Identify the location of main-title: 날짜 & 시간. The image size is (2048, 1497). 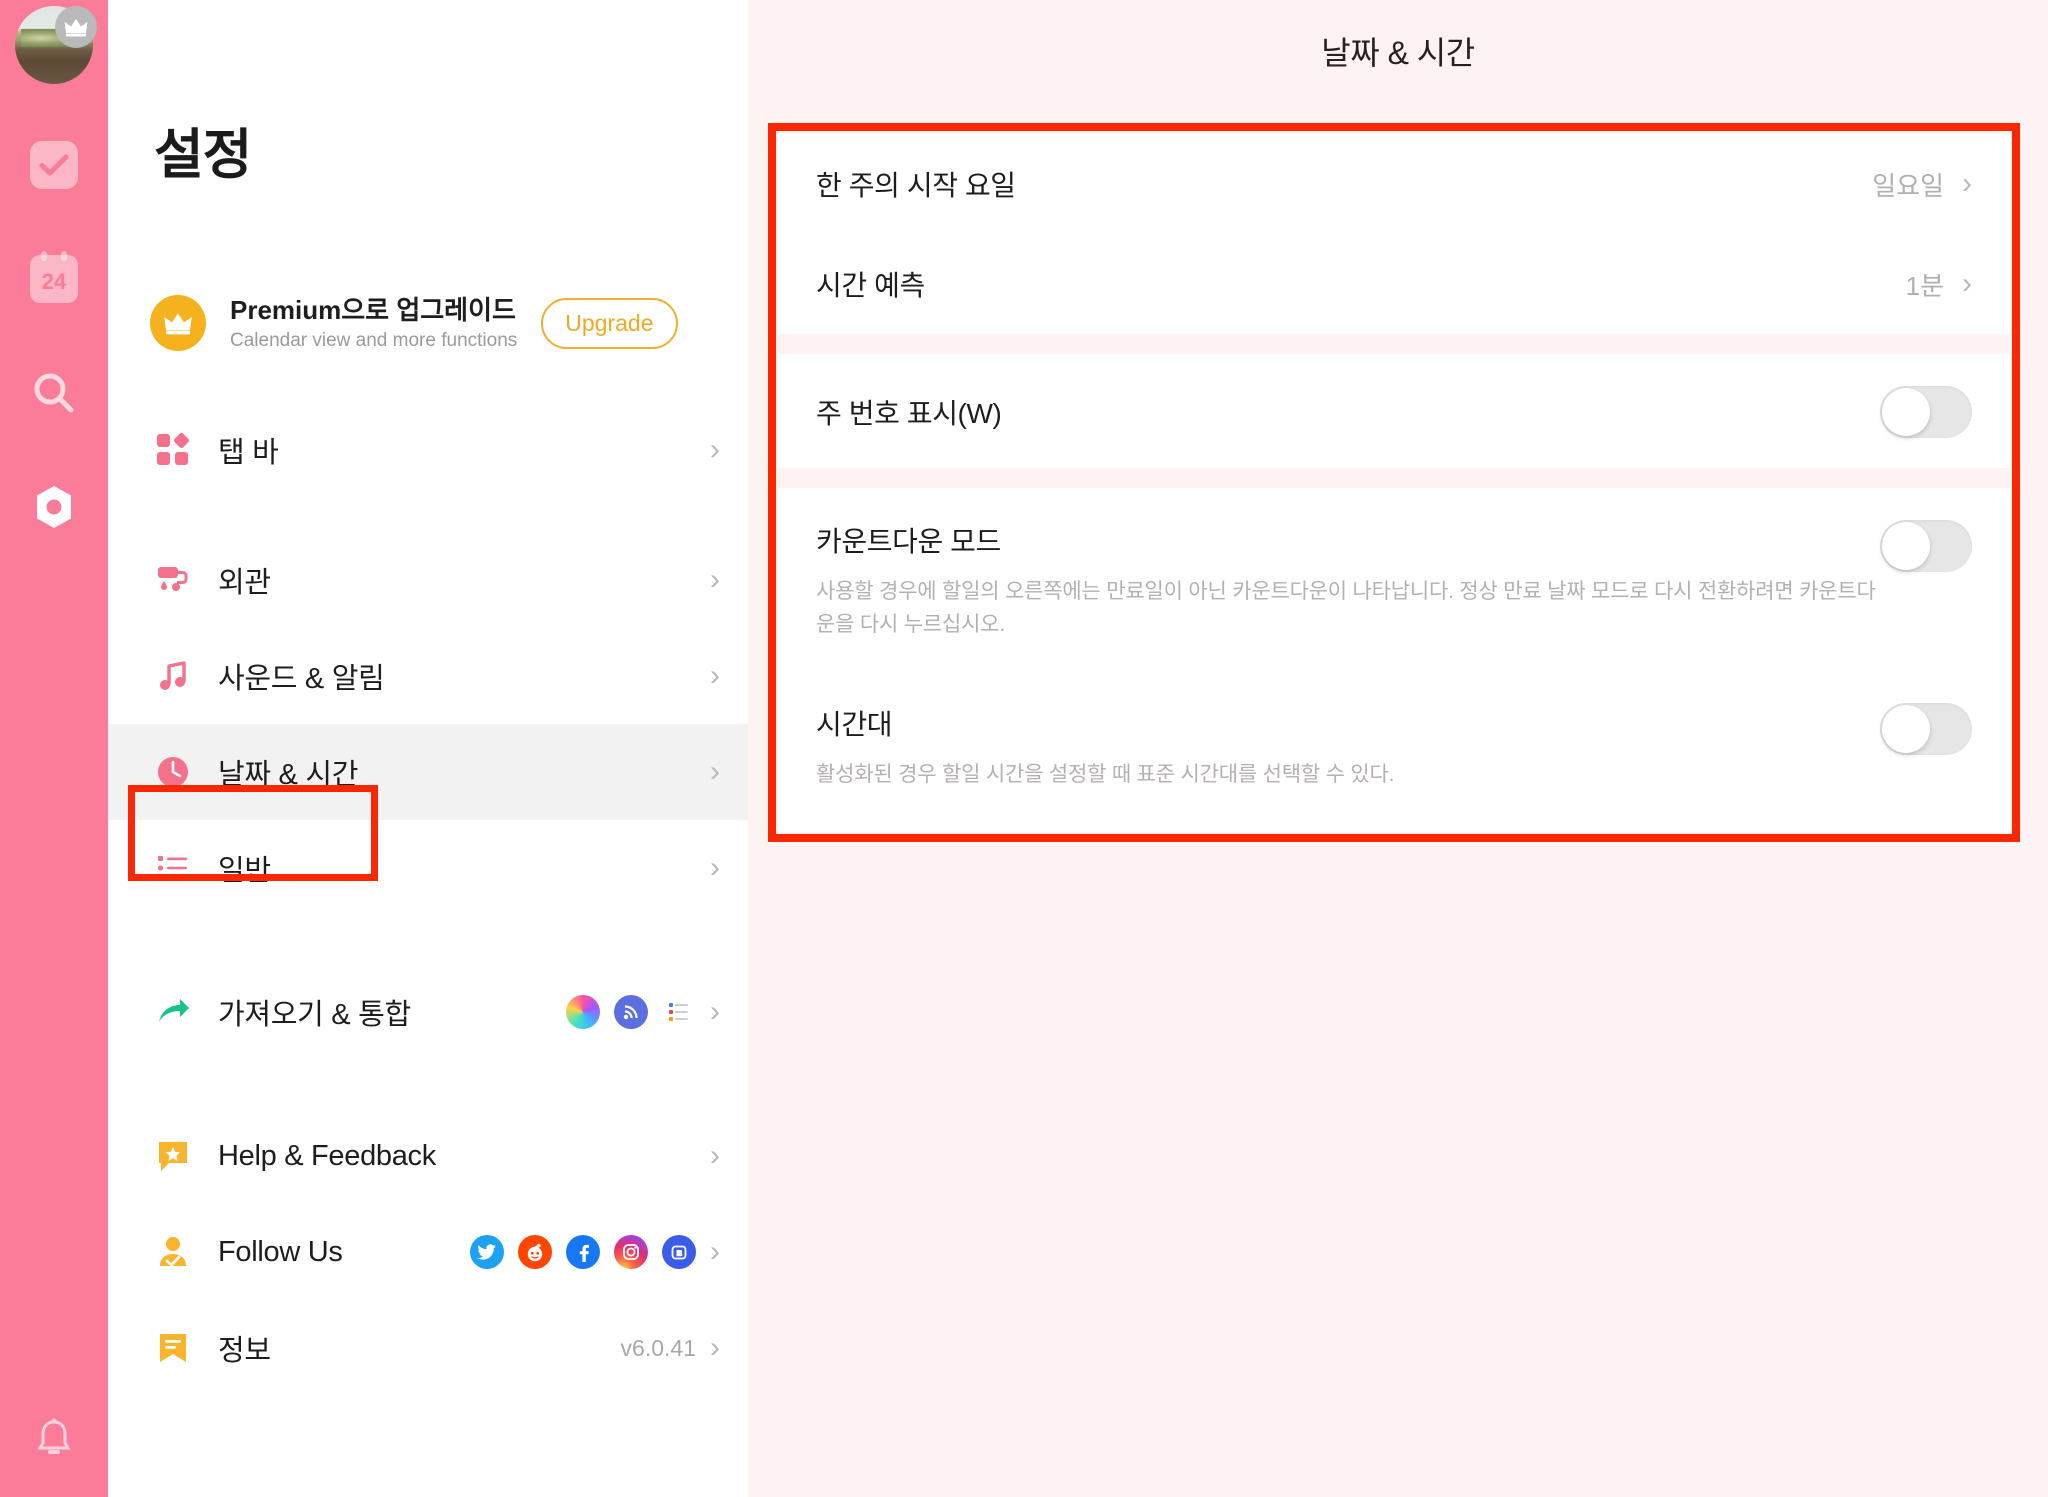
(1398, 53).